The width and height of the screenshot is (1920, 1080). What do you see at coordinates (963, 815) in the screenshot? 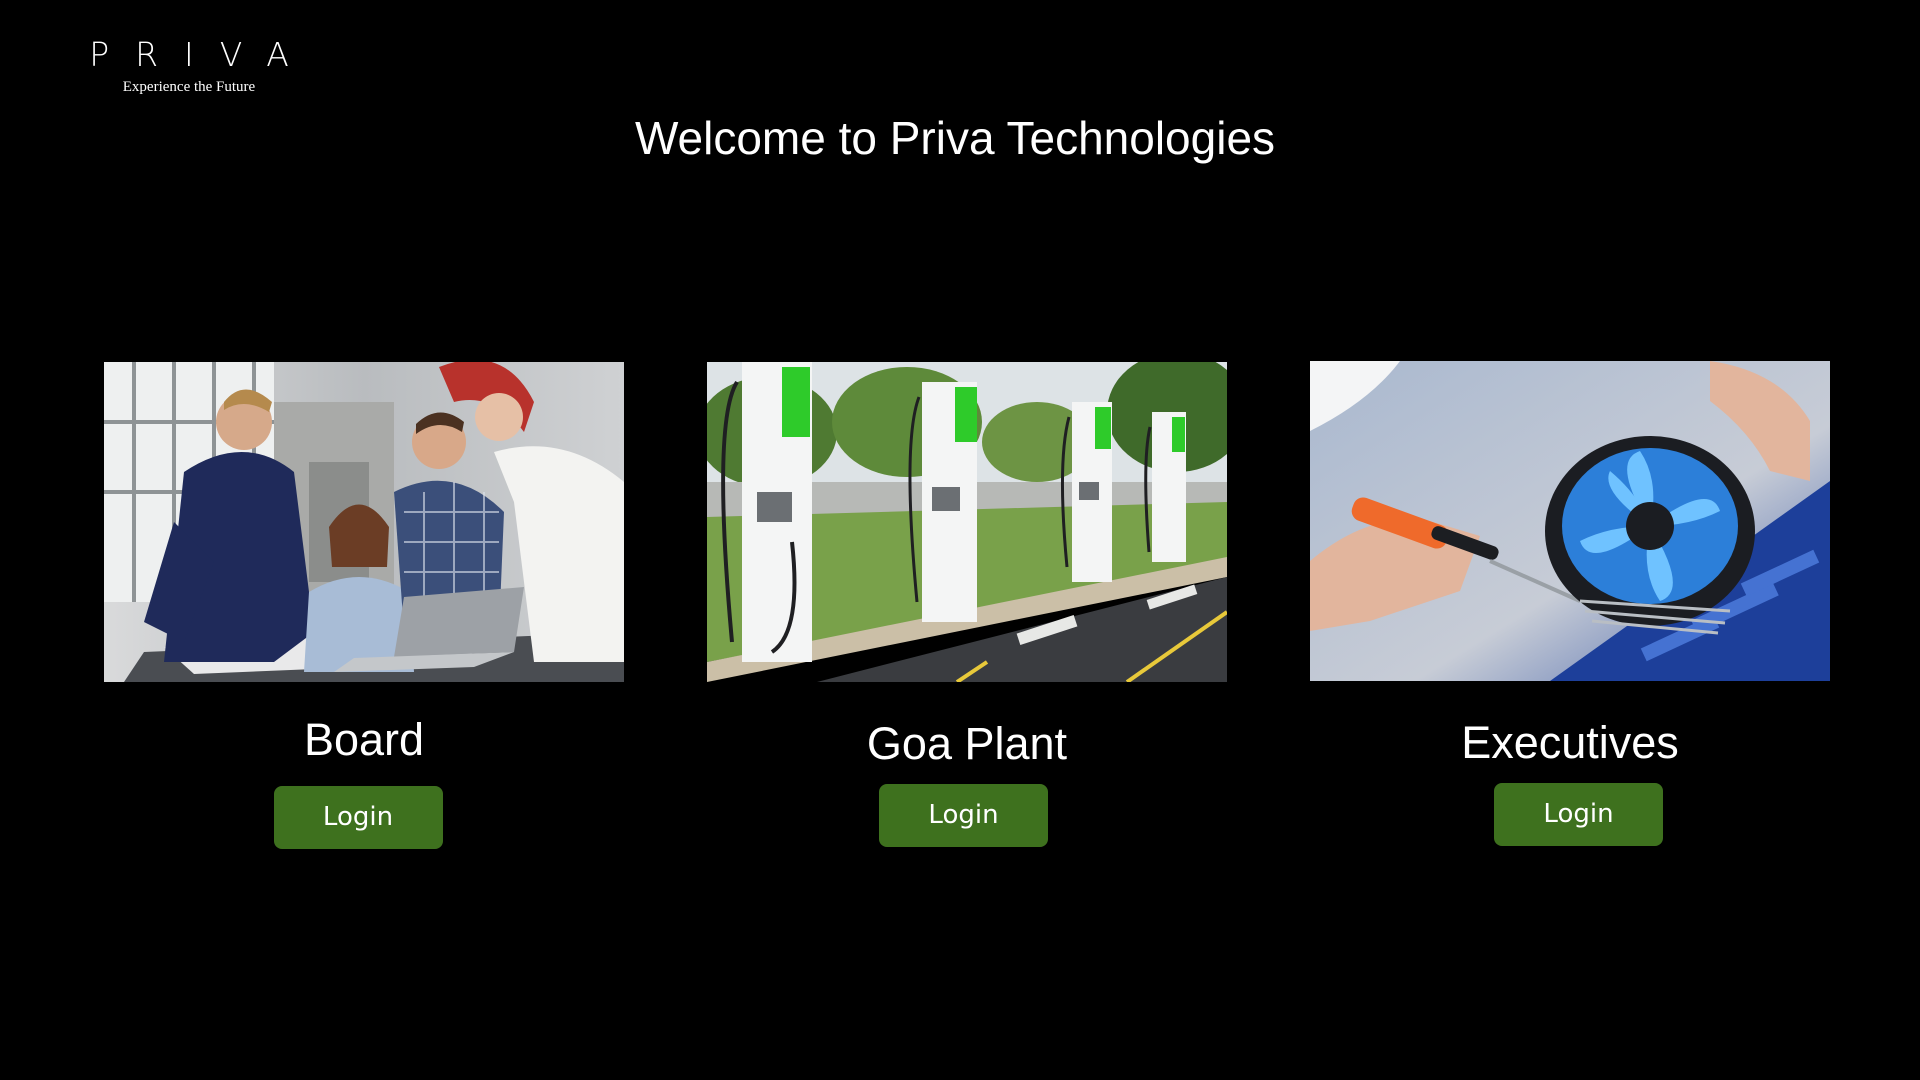
I see `goa-plant-login-button: Login` at bounding box center [963, 815].